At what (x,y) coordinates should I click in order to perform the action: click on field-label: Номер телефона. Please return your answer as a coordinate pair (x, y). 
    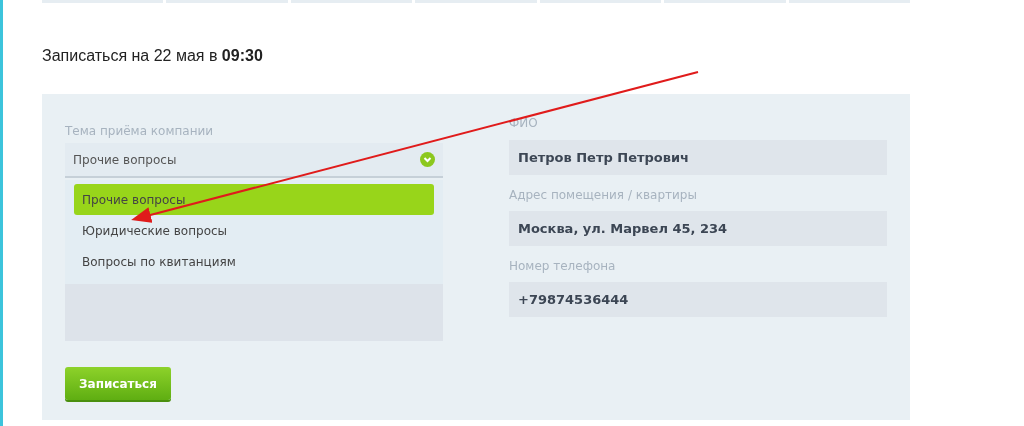
    Looking at the image, I should click on (563, 267).